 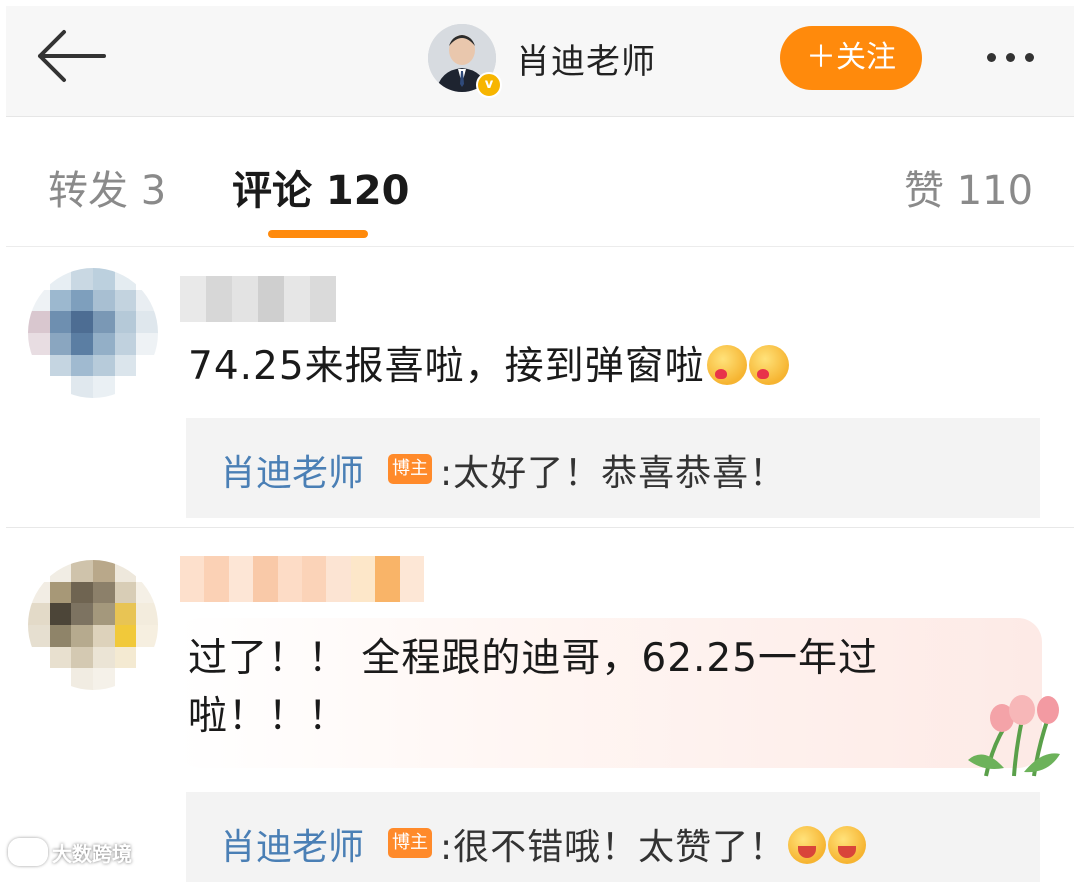 What do you see at coordinates (107, 187) in the screenshot?
I see `tab-reposts: 转发 3` at bounding box center [107, 187].